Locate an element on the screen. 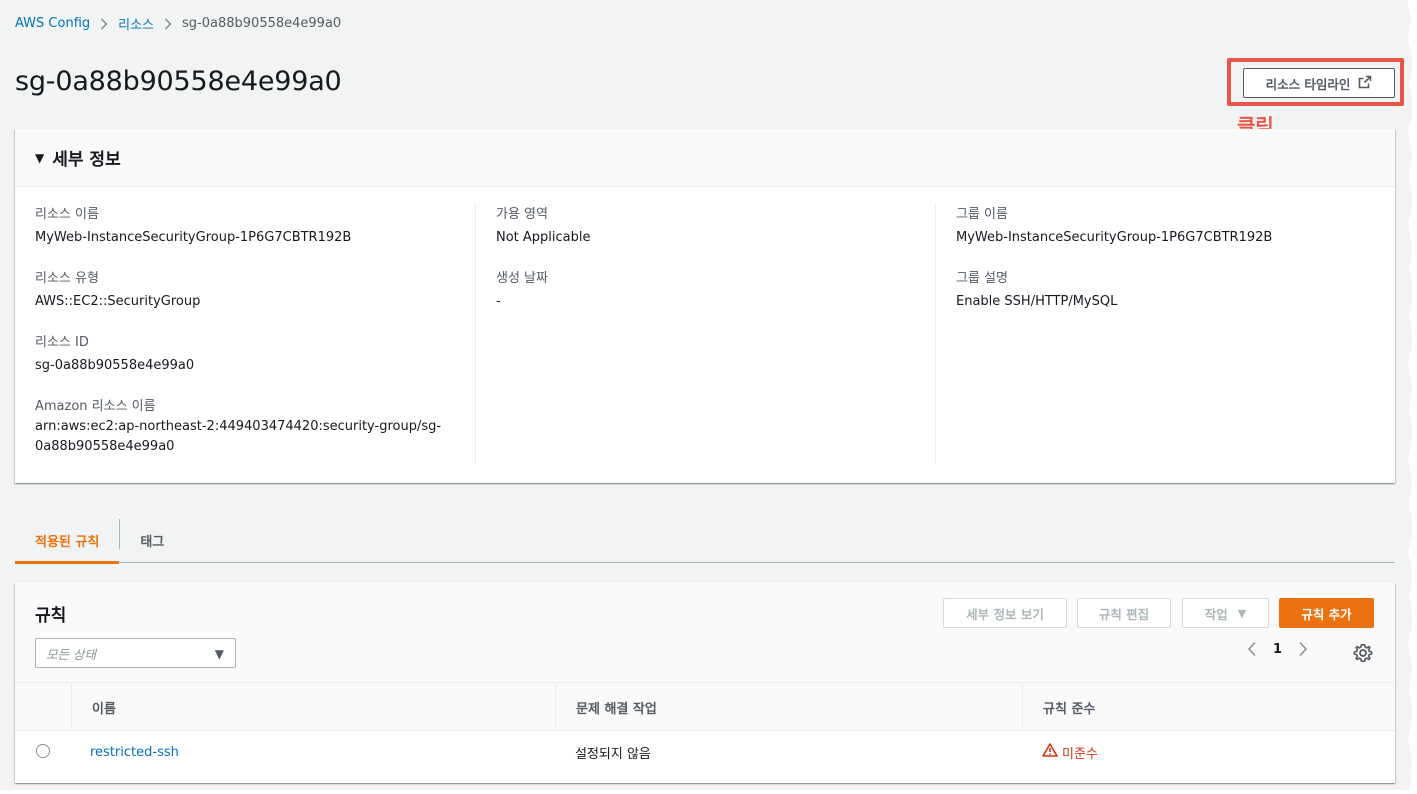 Image resolution: width=1417 pixels, height=794 pixels. rule-name-link: restricted-ssh is located at coordinates (134, 752).